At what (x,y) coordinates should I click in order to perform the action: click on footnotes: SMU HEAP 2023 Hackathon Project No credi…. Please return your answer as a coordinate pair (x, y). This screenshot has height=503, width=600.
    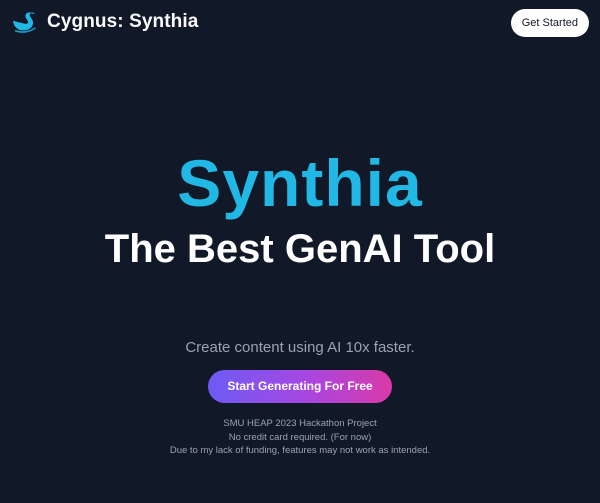
    Looking at the image, I should click on (300, 437).